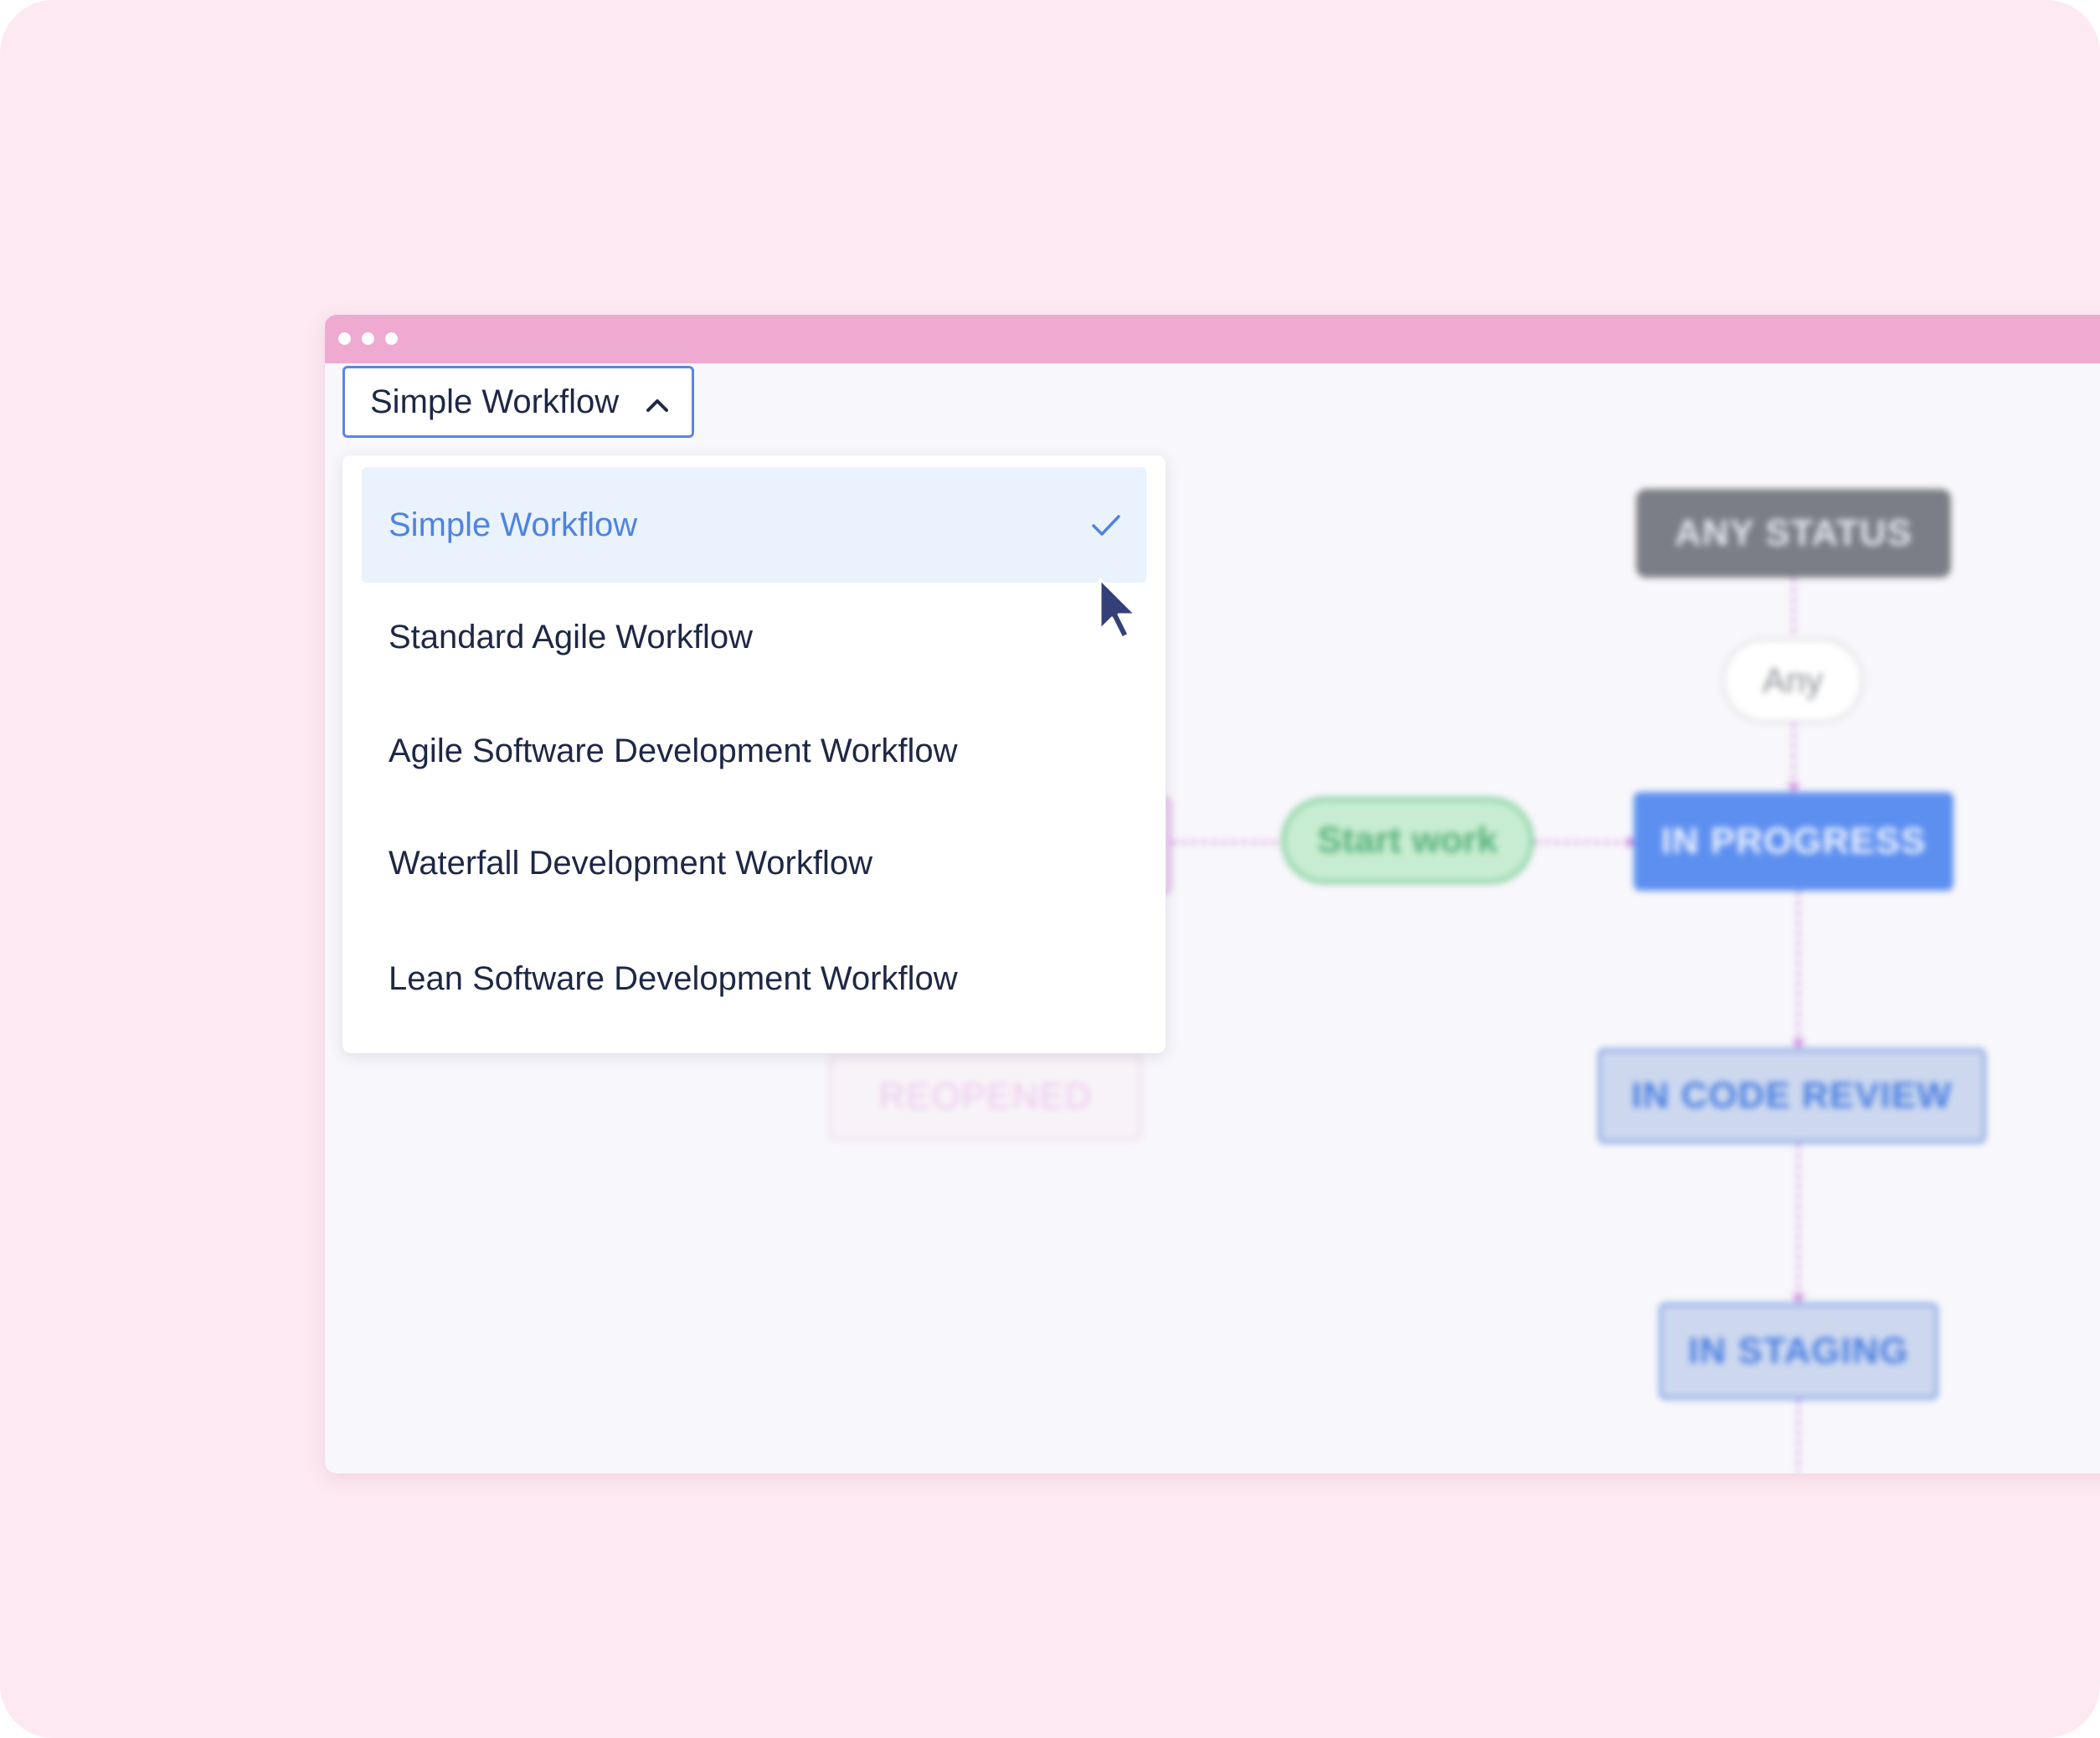  What do you see at coordinates (1793, 533) in the screenshot?
I see `status-node-any-status: ANY STATUS` at bounding box center [1793, 533].